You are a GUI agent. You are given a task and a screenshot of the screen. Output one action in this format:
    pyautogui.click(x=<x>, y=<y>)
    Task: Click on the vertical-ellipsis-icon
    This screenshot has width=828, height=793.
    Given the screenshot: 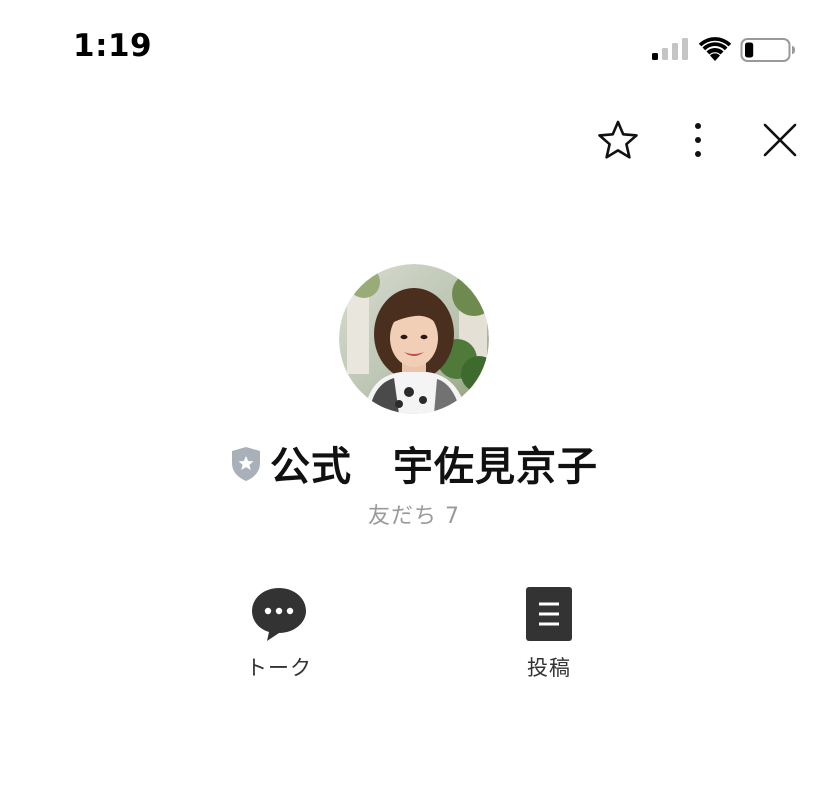 What is the action you would take?
    pyautogui.click(x=698, y=140)
    